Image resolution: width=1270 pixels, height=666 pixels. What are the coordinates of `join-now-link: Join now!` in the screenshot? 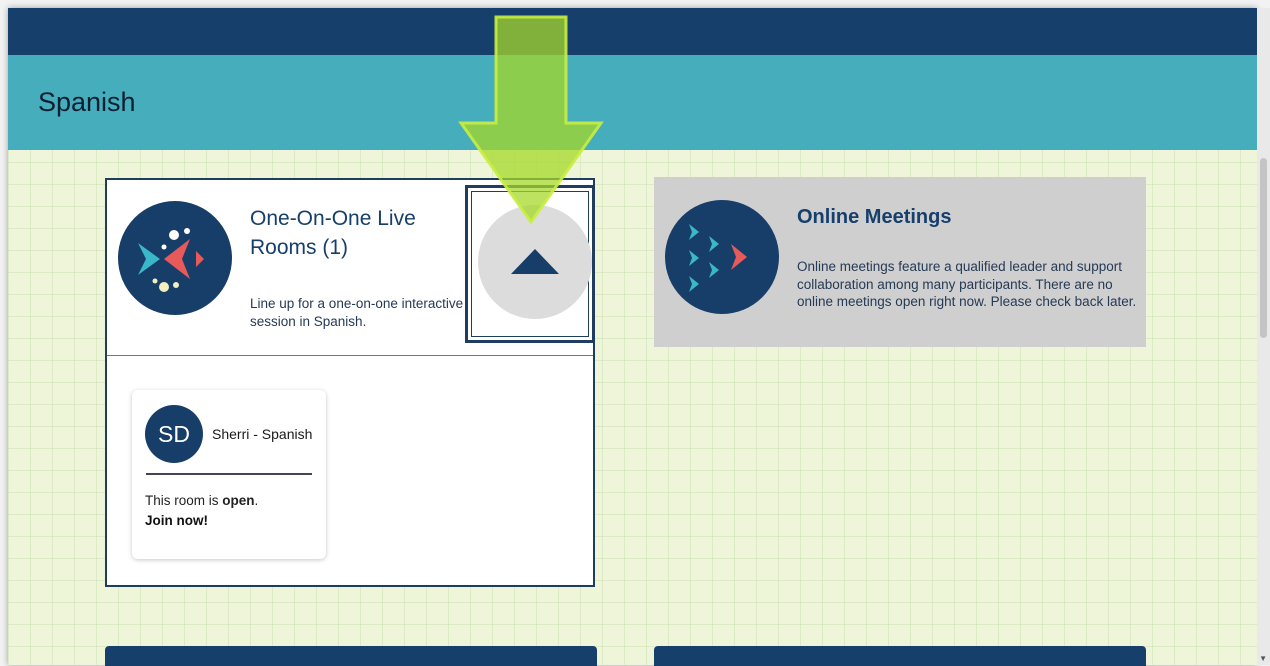 It's located at (176, 520).